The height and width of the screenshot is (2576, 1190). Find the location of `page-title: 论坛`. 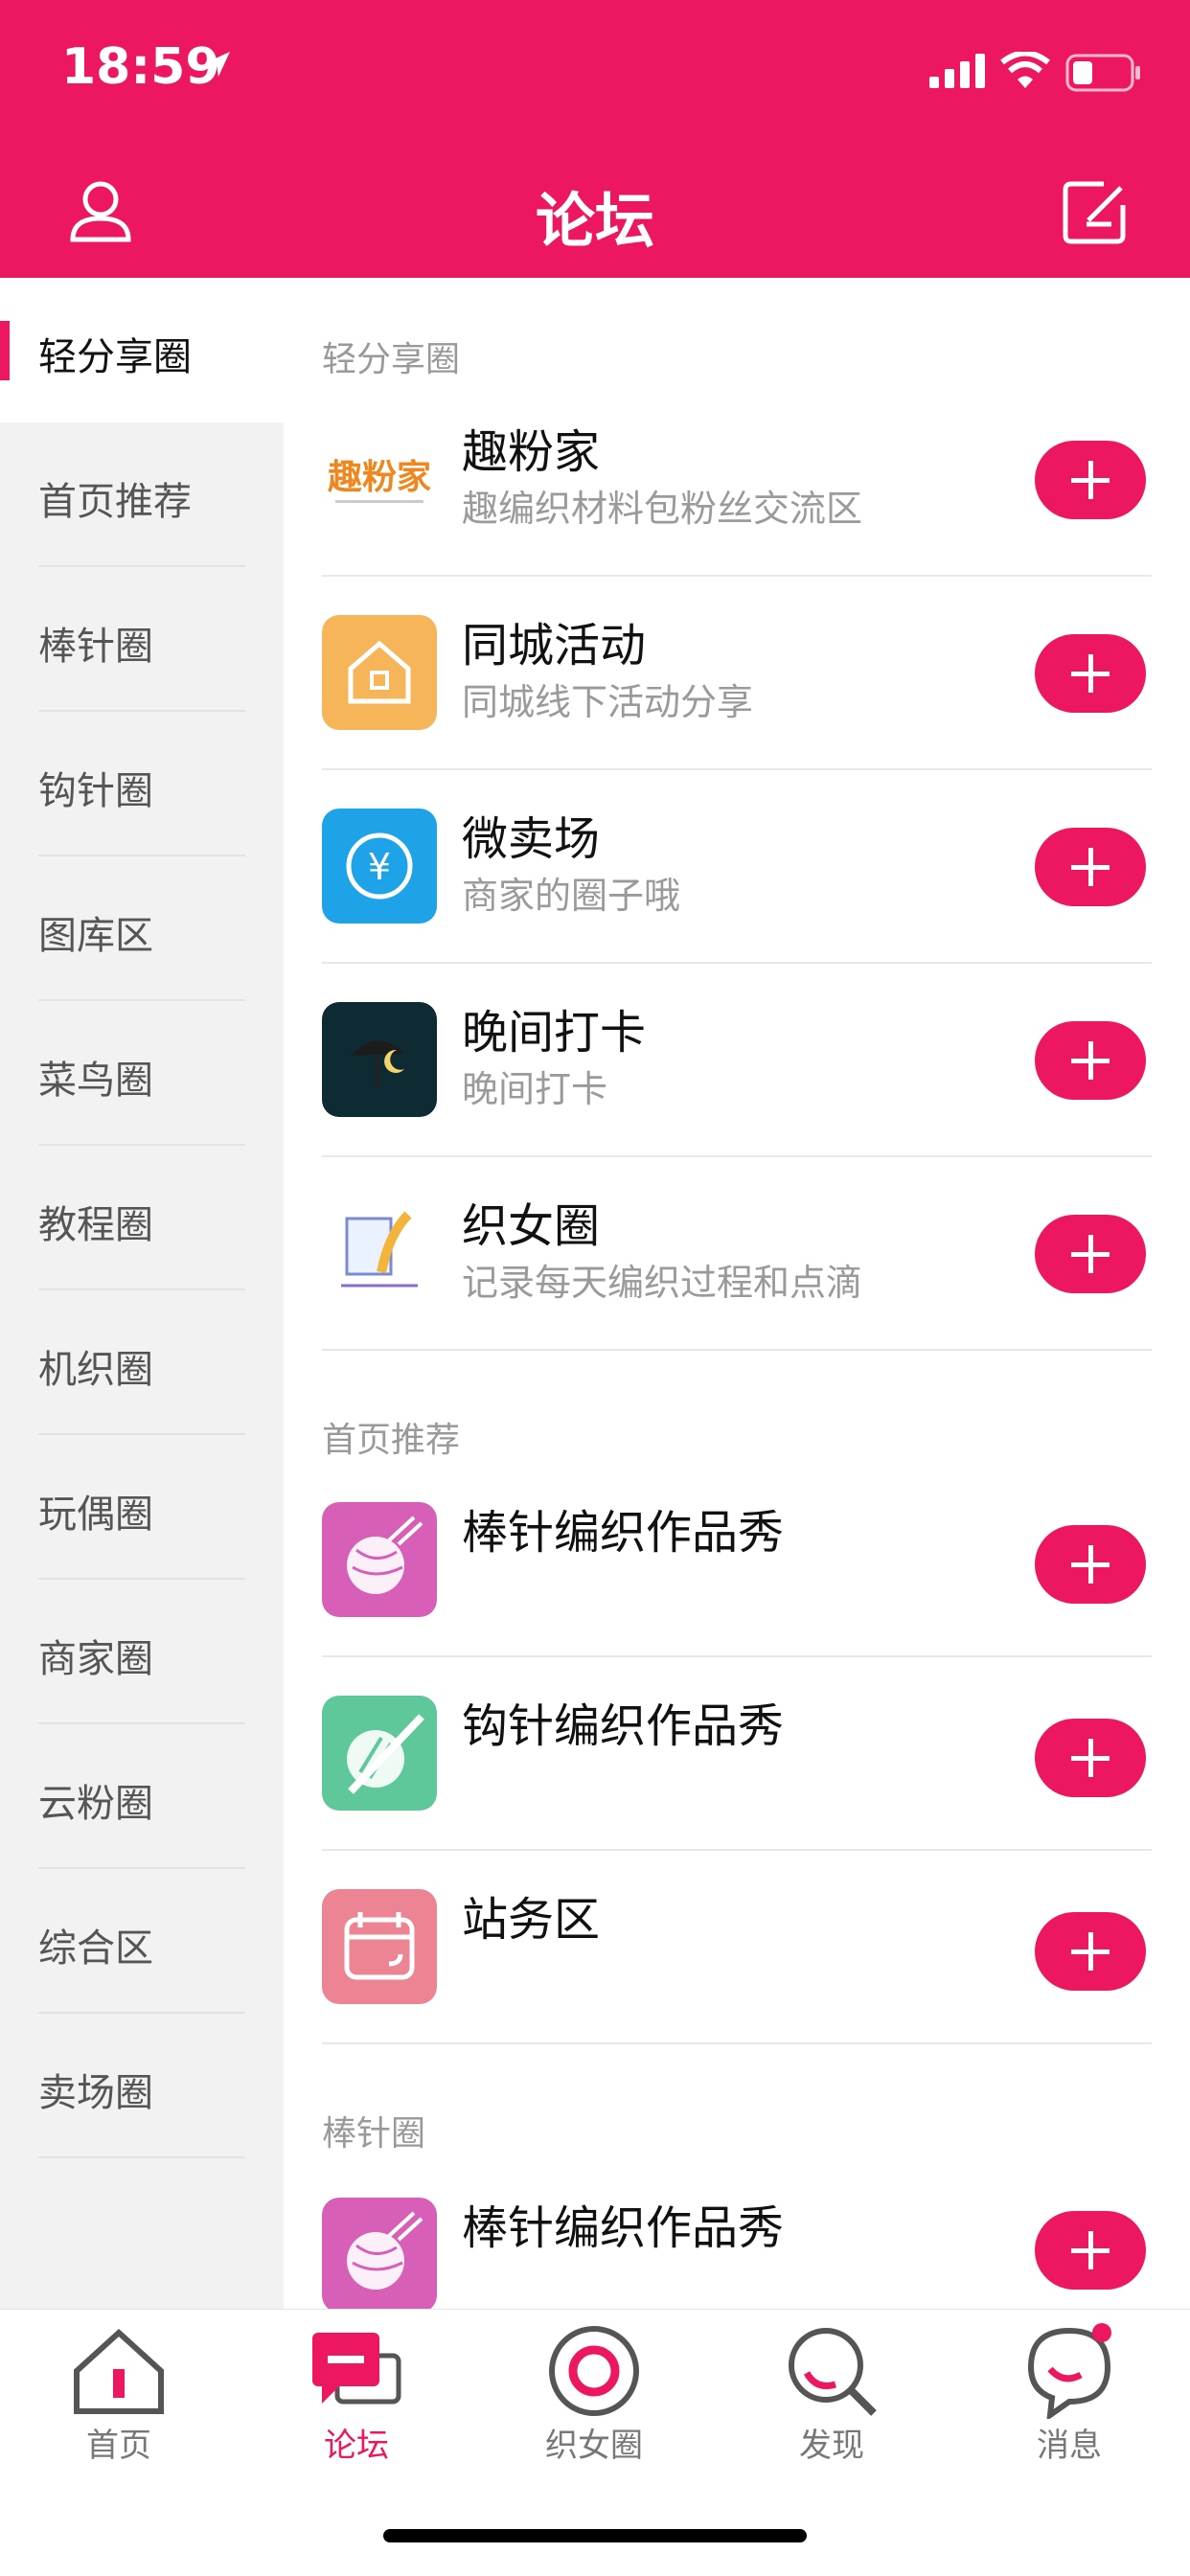

page-title: 论坛 is located at coordinates (594, 221).